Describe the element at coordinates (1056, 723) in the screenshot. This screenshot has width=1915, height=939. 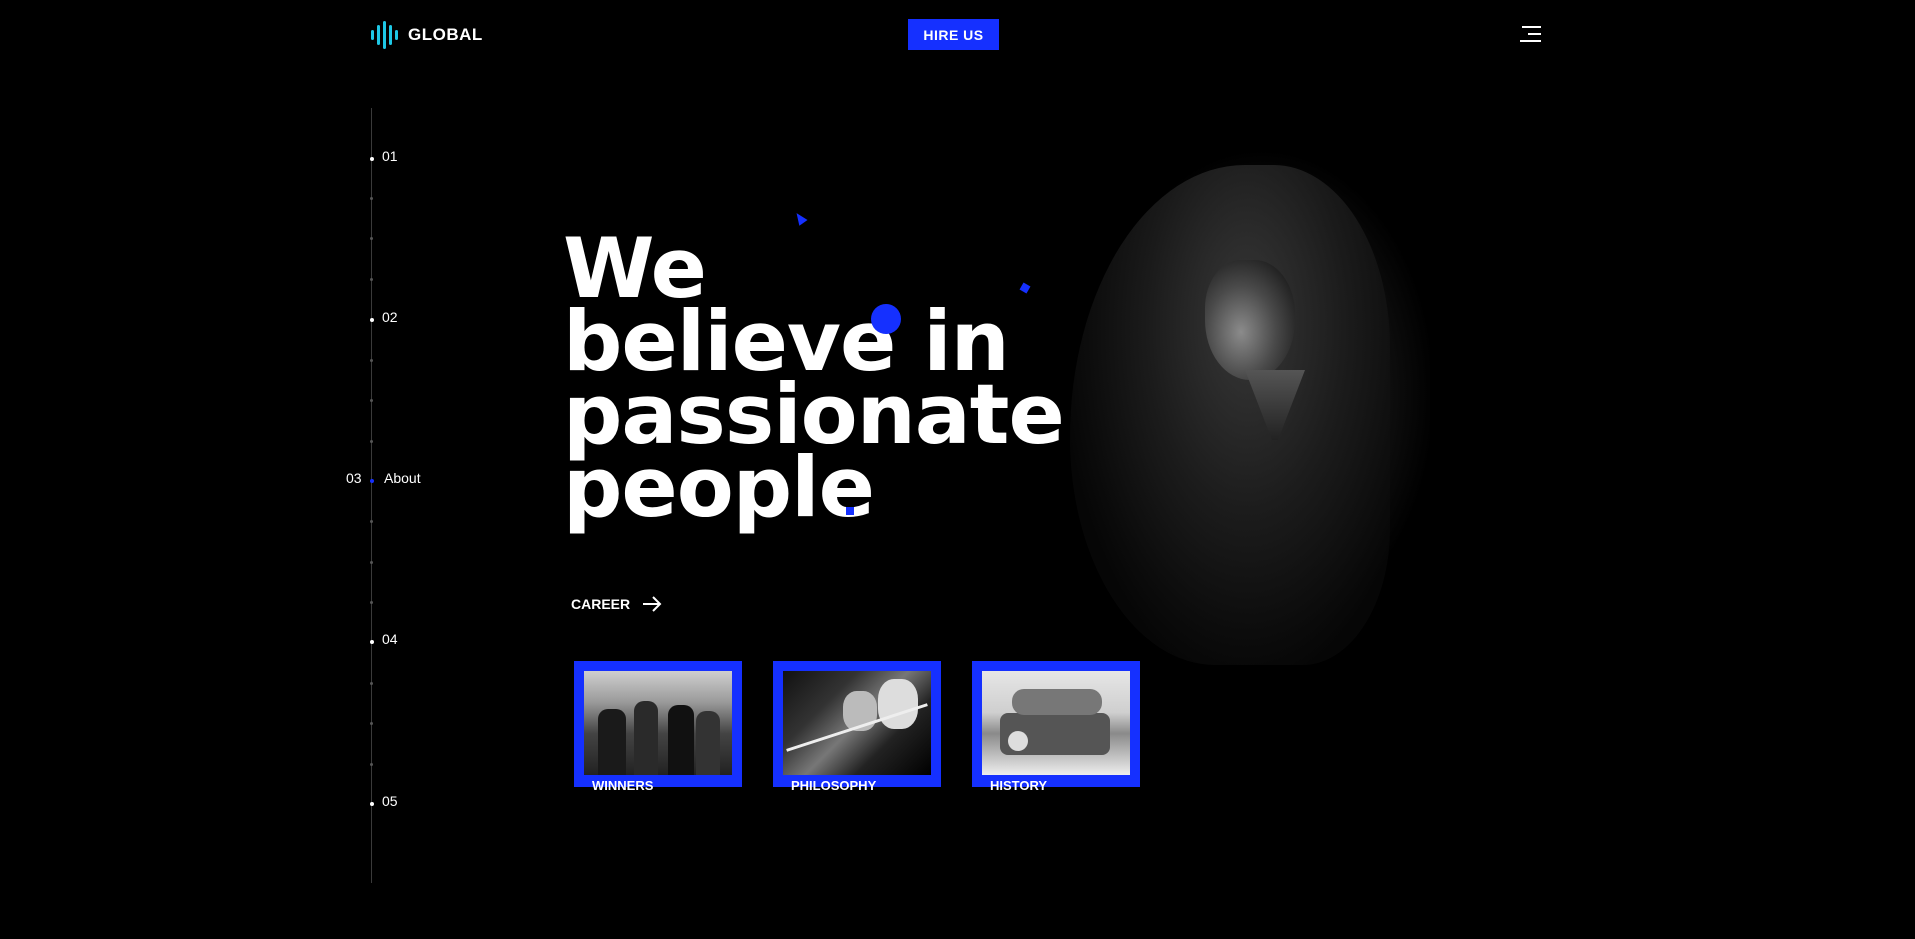
I see `card-history-image` at that location.